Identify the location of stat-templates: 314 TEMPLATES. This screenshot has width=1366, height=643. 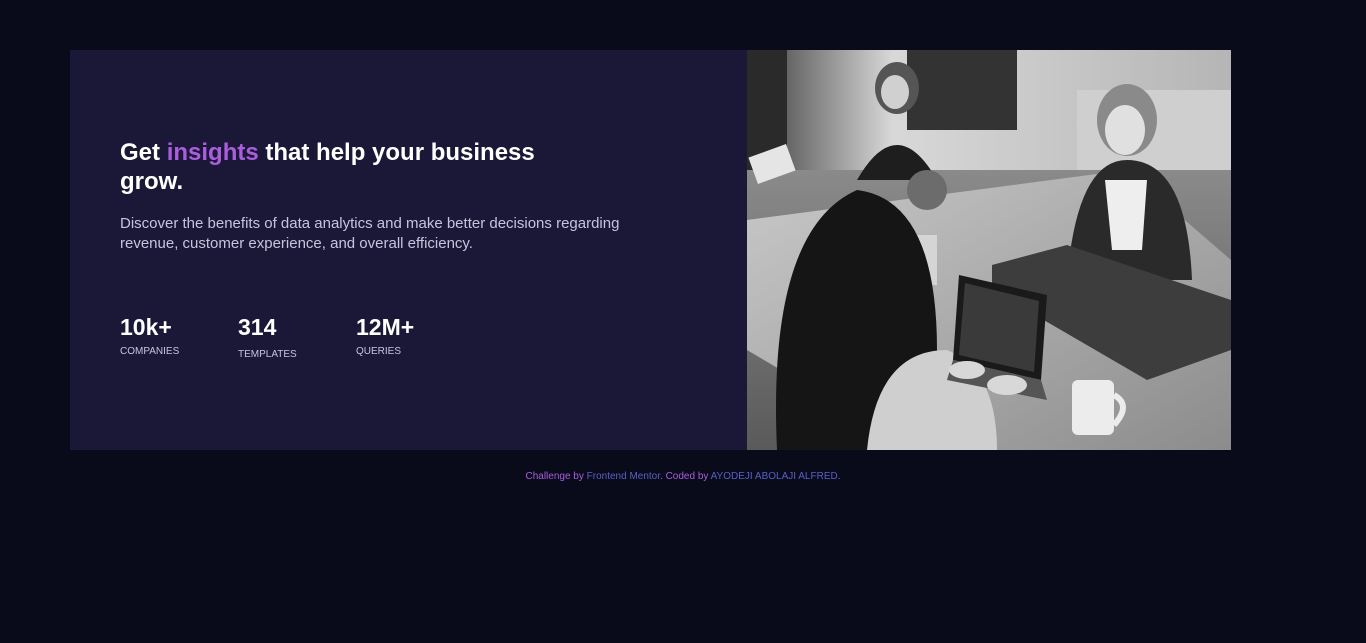
(297, 337).